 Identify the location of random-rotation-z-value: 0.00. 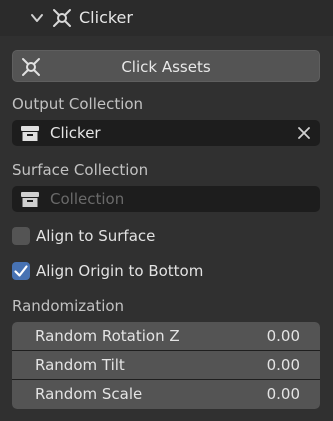
(283, 336).